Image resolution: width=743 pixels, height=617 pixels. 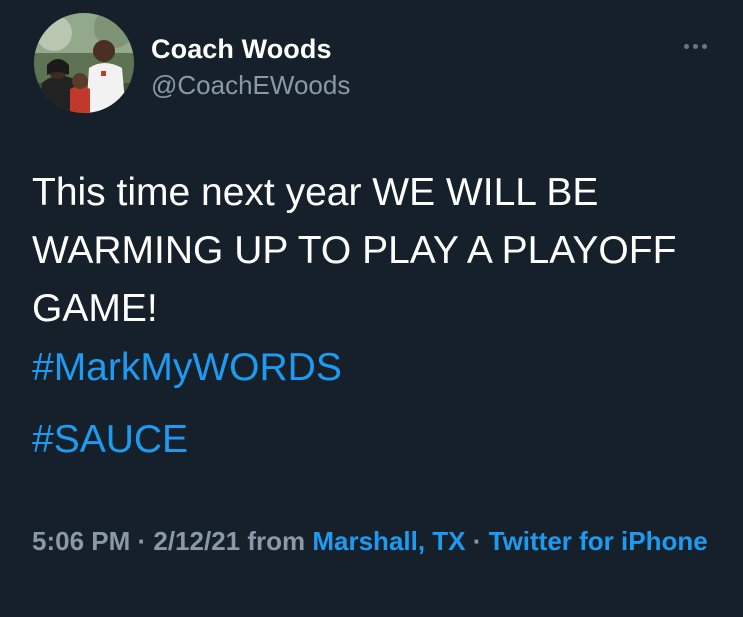 What do you see at coordinates (598, 541) in the screenshot?
I see `source-link: Twitter for iPhone` at bounding box center [598, 541].